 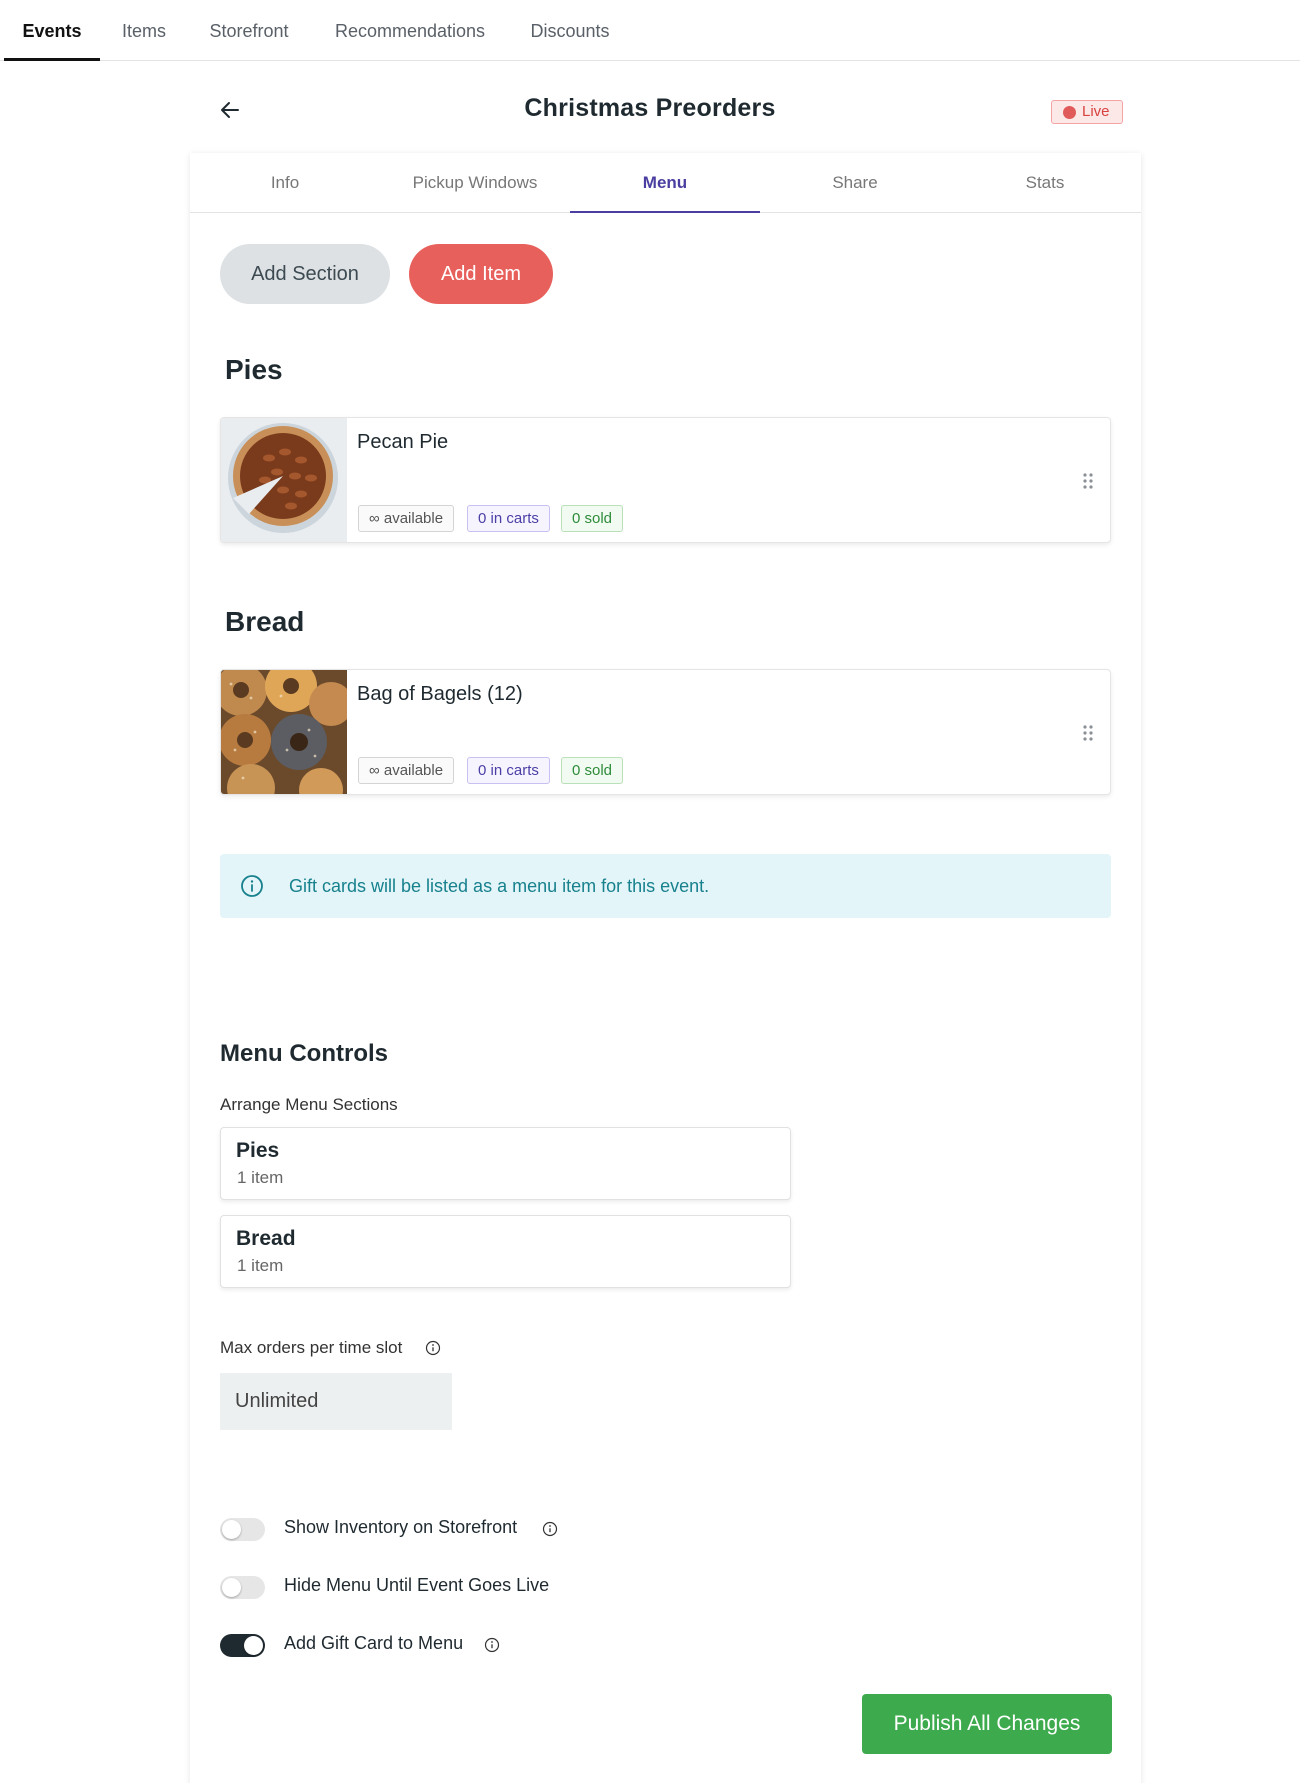 What do you see at coordinates (481, 274) in the screenshot?
I see `add-item-button: Add Item` at bounding box center [481, 274].